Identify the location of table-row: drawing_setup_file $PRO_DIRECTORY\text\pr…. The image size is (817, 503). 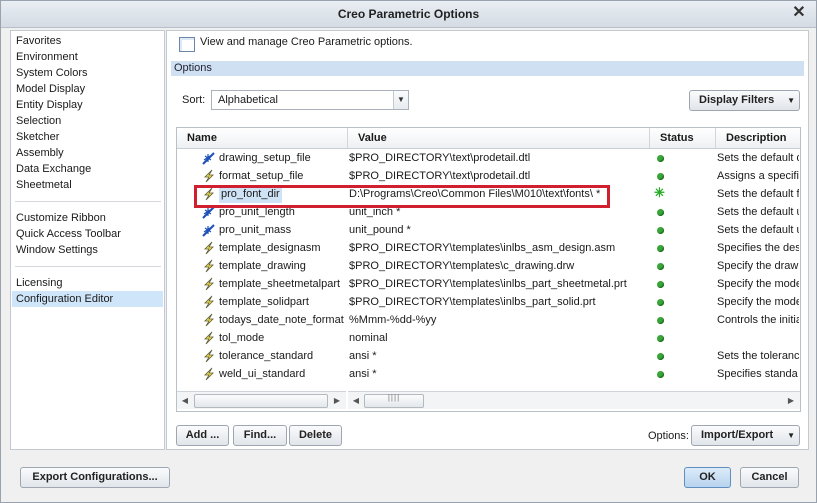
(488, 158).